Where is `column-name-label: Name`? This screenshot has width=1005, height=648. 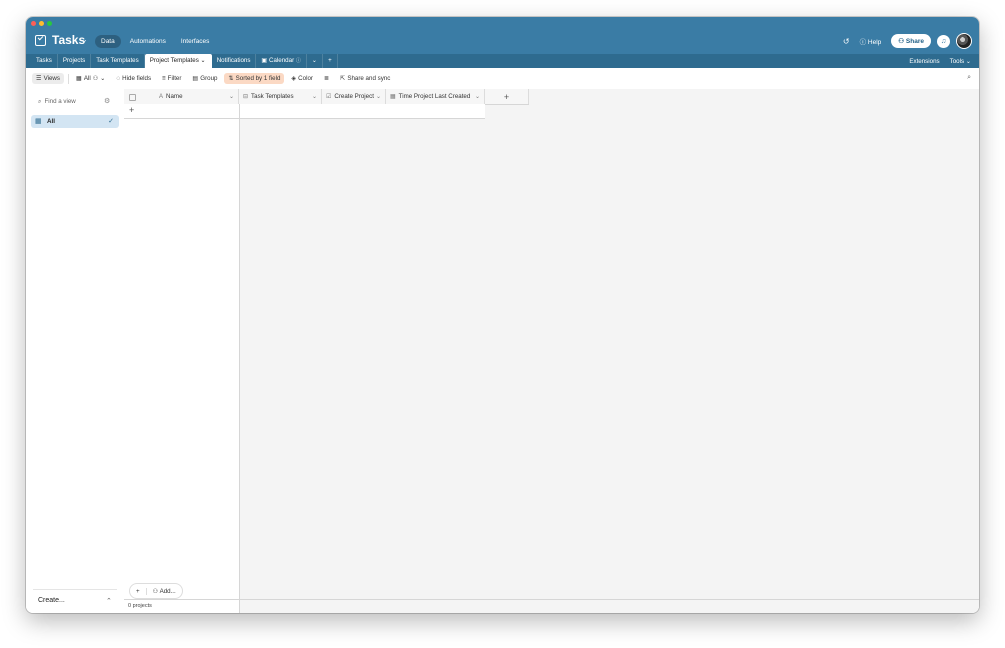
column-name-label: Name is located at coordinates (174, 96).